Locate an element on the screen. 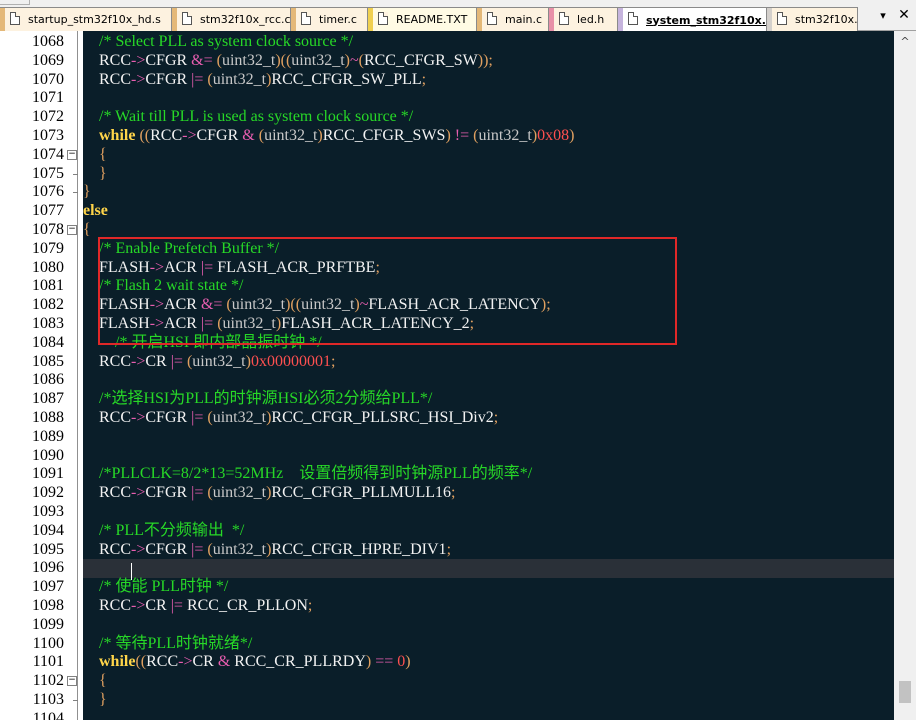 This screenshot has height=720, width=916. code-line: /* 等待PLL时钟就绪*/ is located at coordinates (488, 644).